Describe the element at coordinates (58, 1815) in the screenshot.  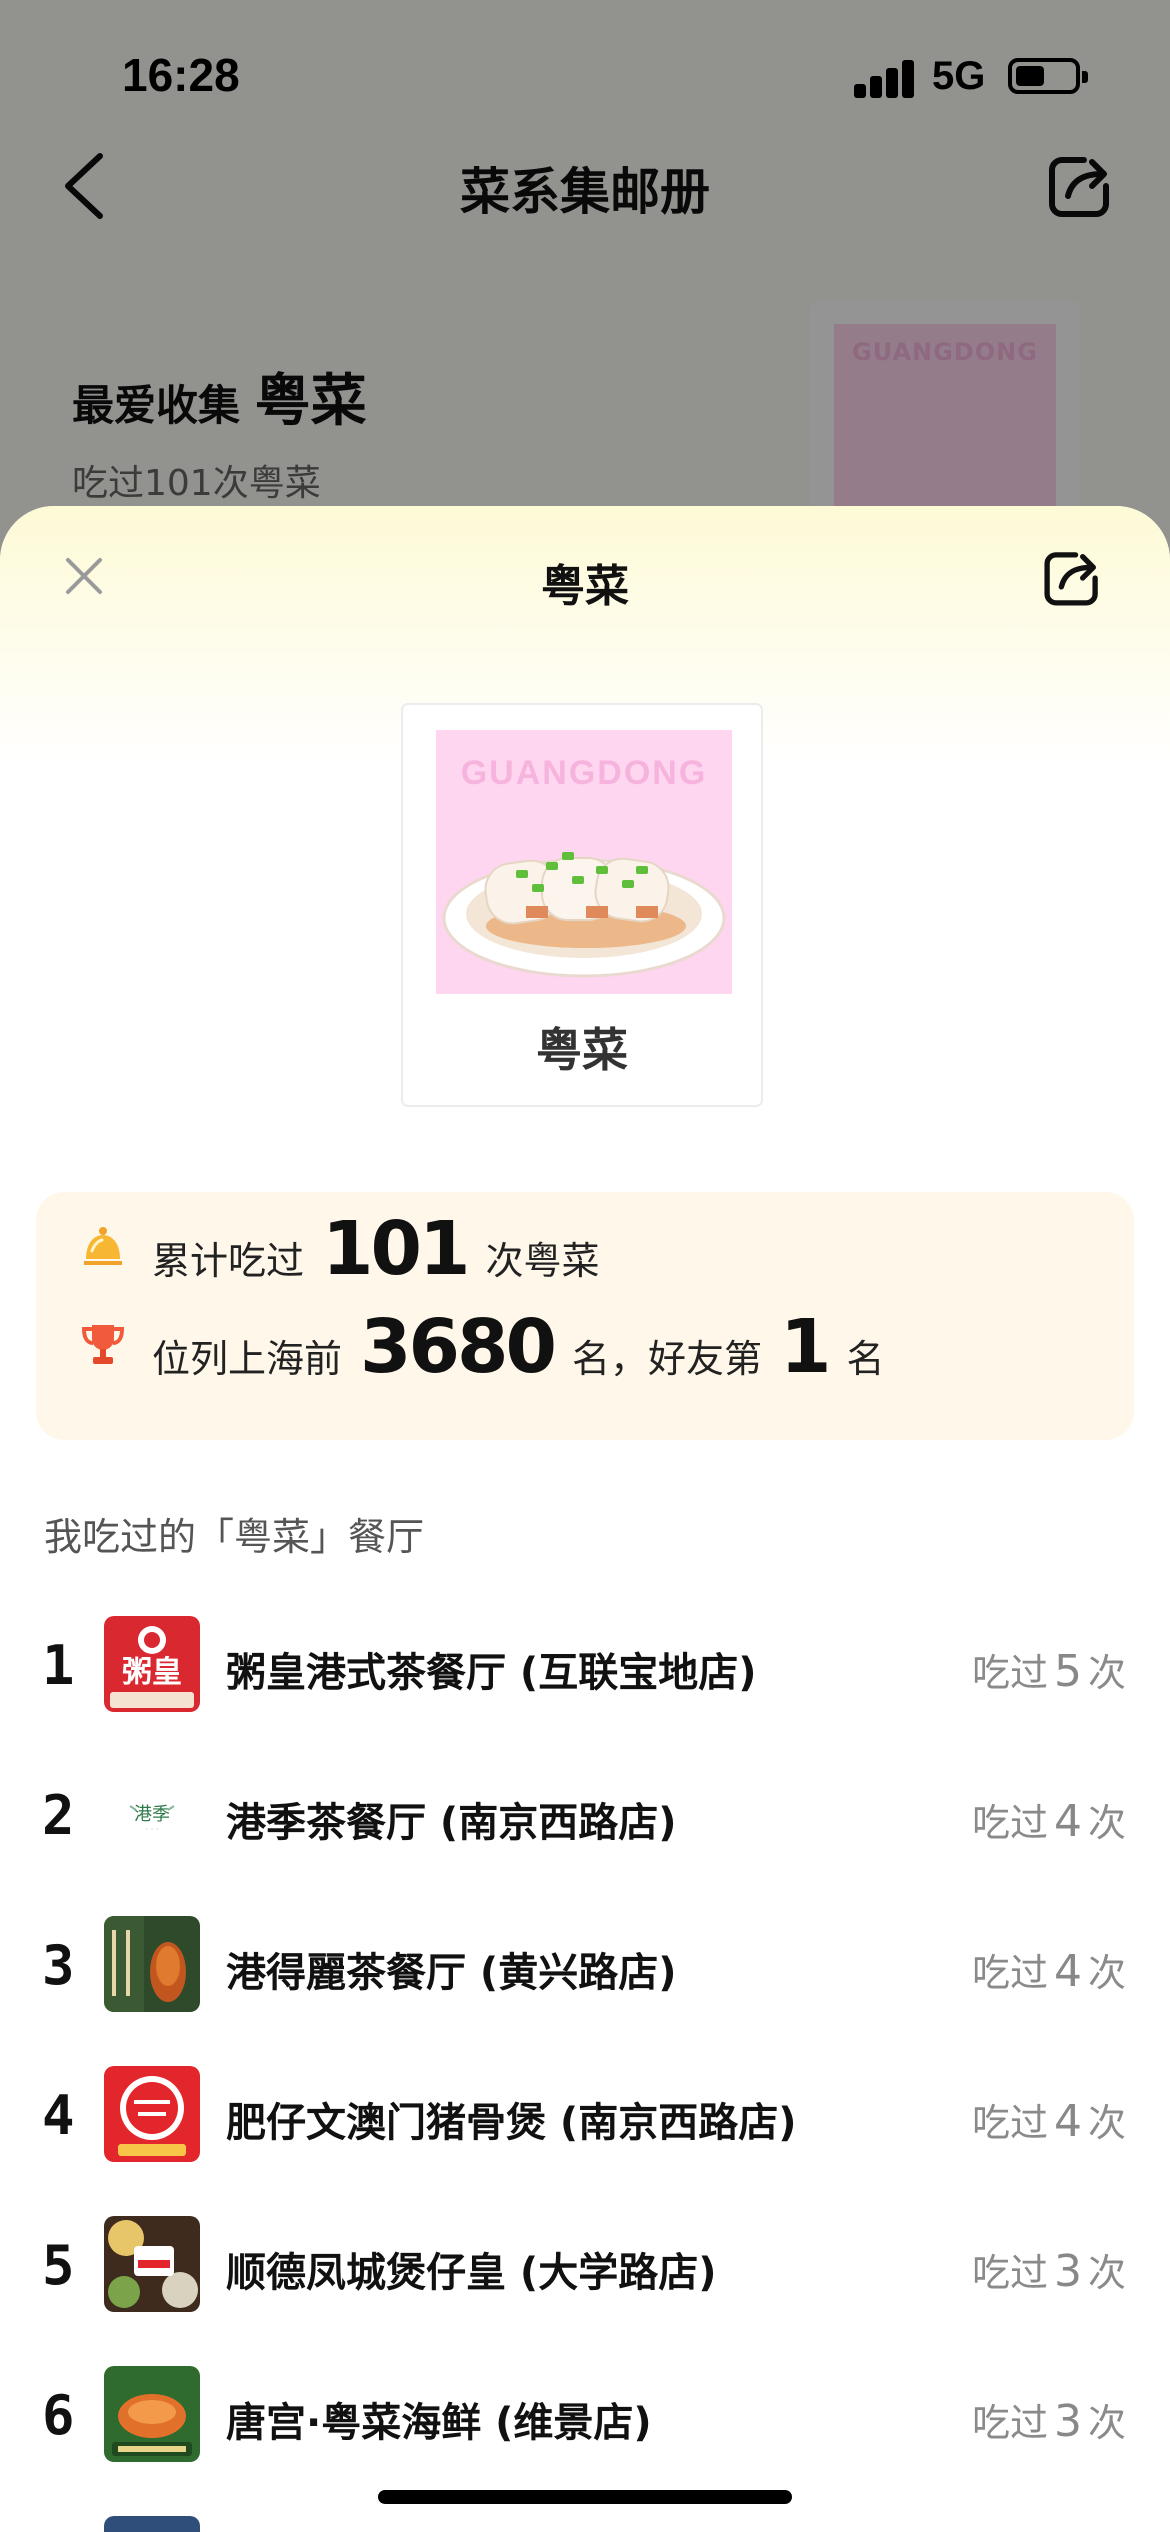
I see `rank-number: 2` at that location.